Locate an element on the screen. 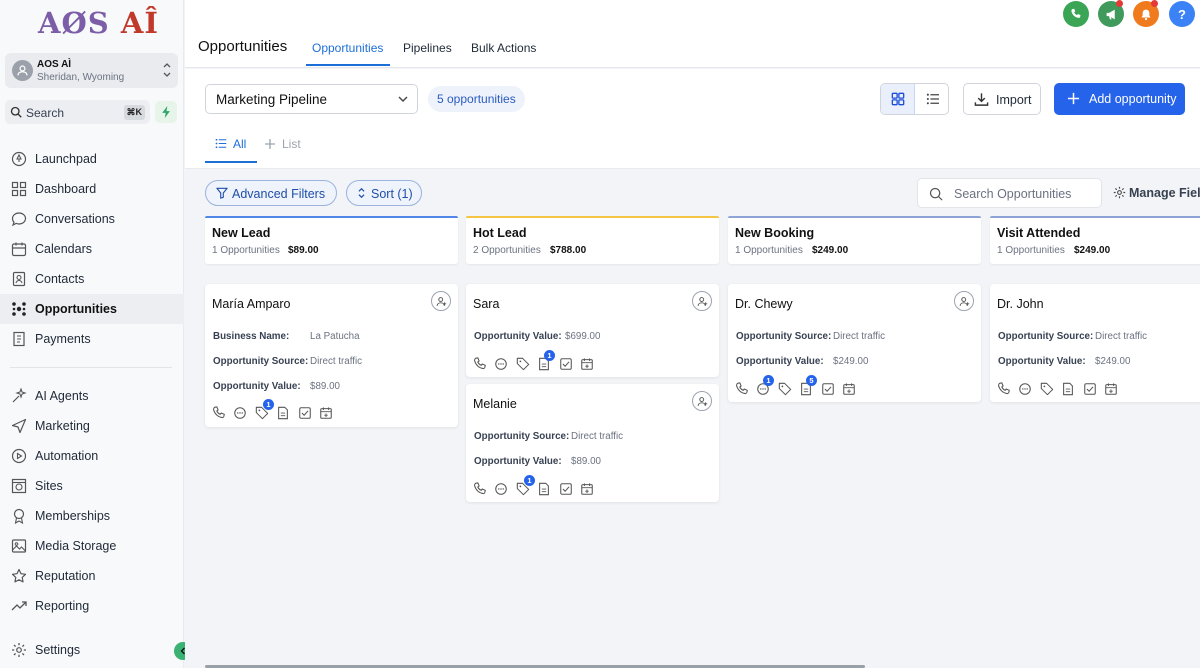 This screenshot has height=668, width=1200. sidebar-item-media-storage: Media Storage is located at coordinates (92, 546).